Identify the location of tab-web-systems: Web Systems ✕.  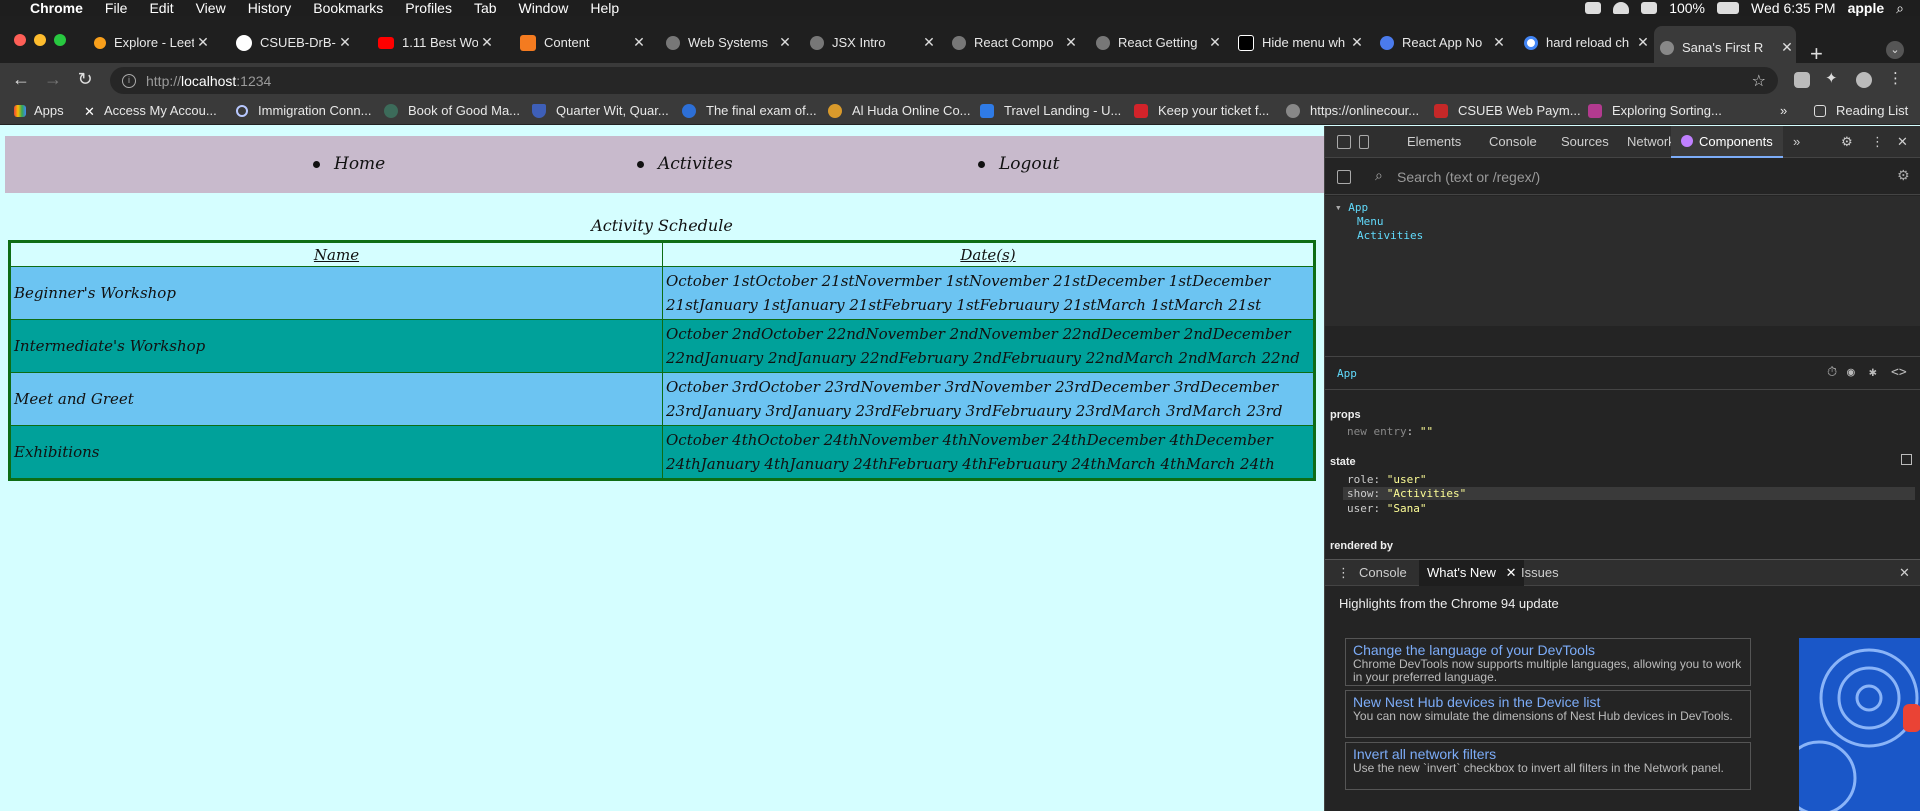
(727, 42).